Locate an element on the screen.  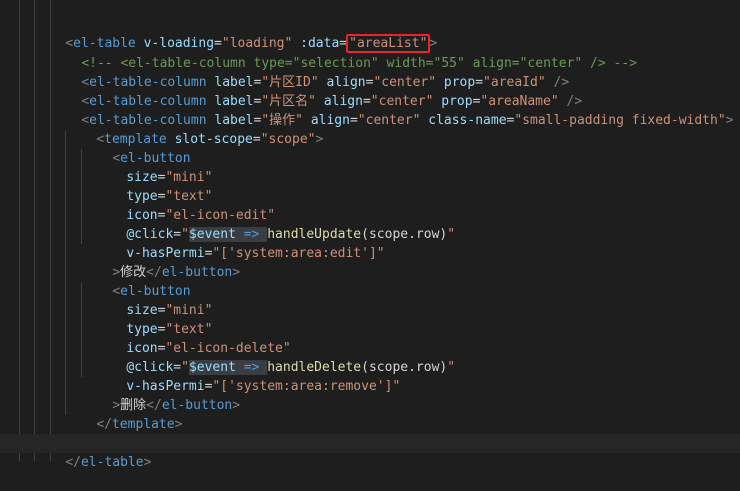
code-token: </ is located at coordinates (73, 462).